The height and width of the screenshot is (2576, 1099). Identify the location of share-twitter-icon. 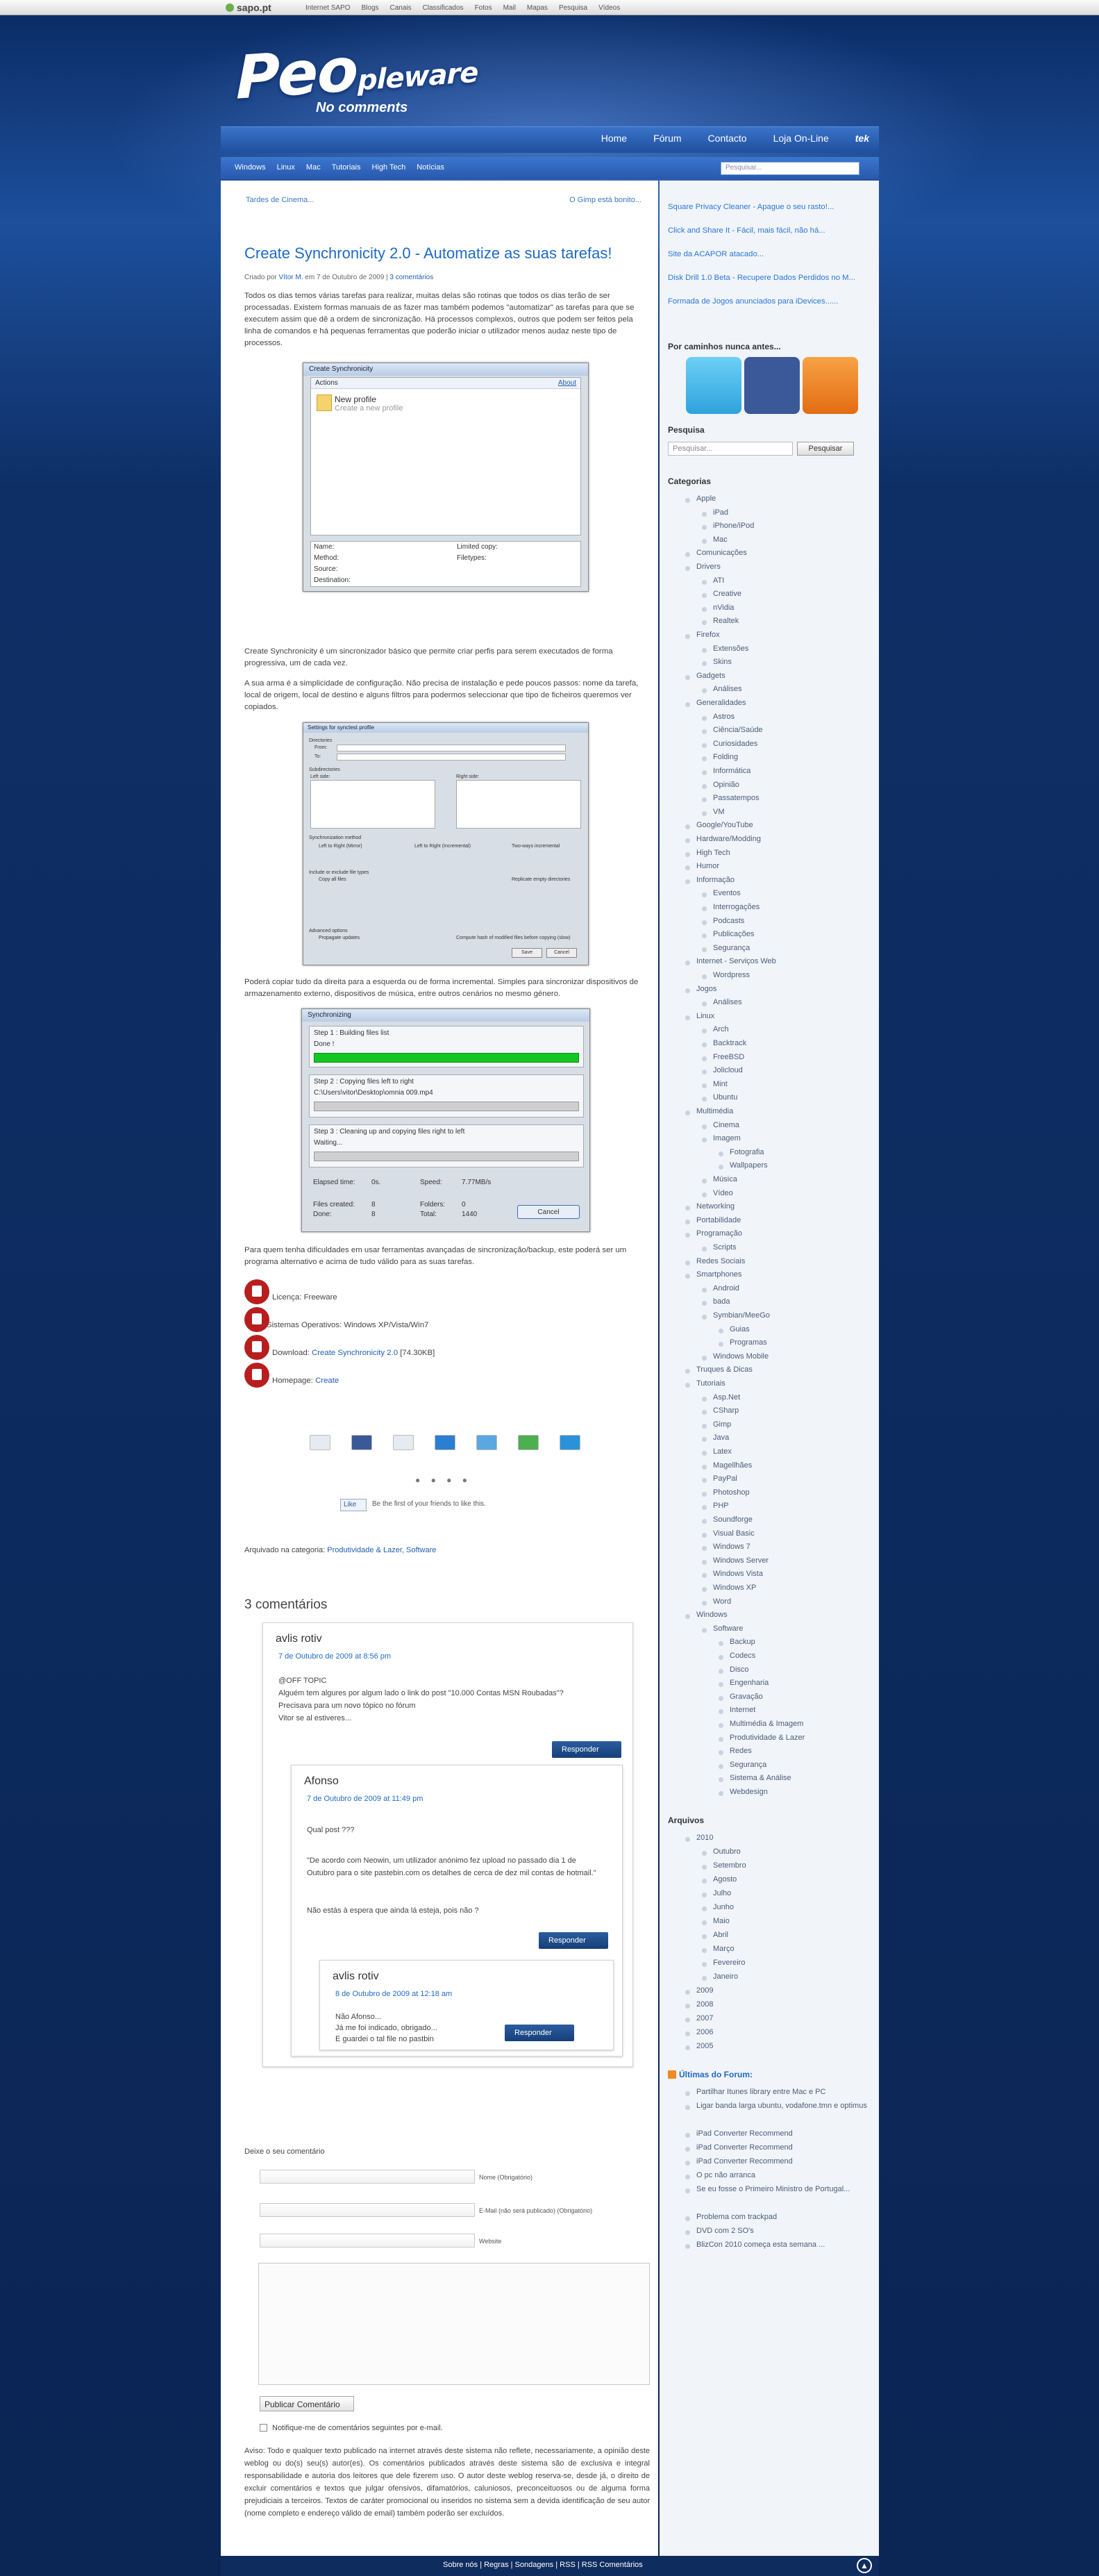
(486, 1442).